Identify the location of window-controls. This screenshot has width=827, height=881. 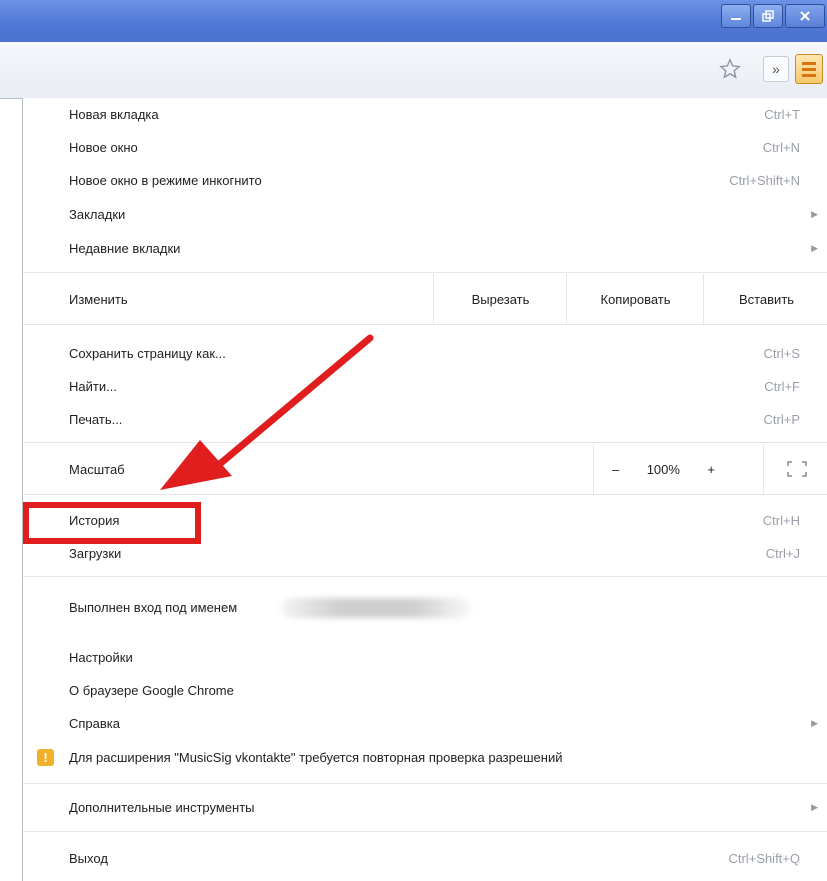
(773, 16).